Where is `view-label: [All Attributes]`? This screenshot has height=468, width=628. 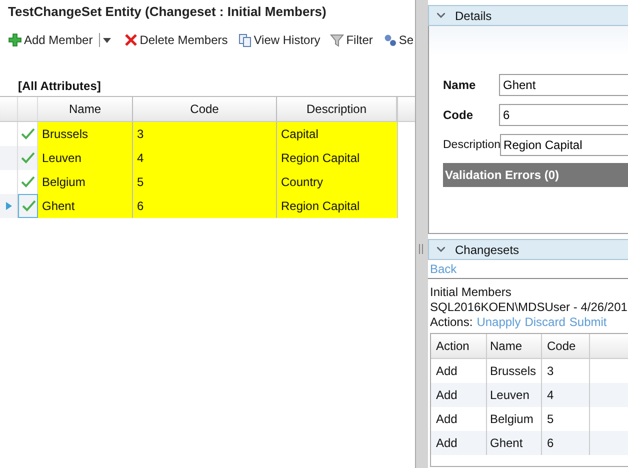 view-label: [All Attributes] is located at coordinates (60, 87).